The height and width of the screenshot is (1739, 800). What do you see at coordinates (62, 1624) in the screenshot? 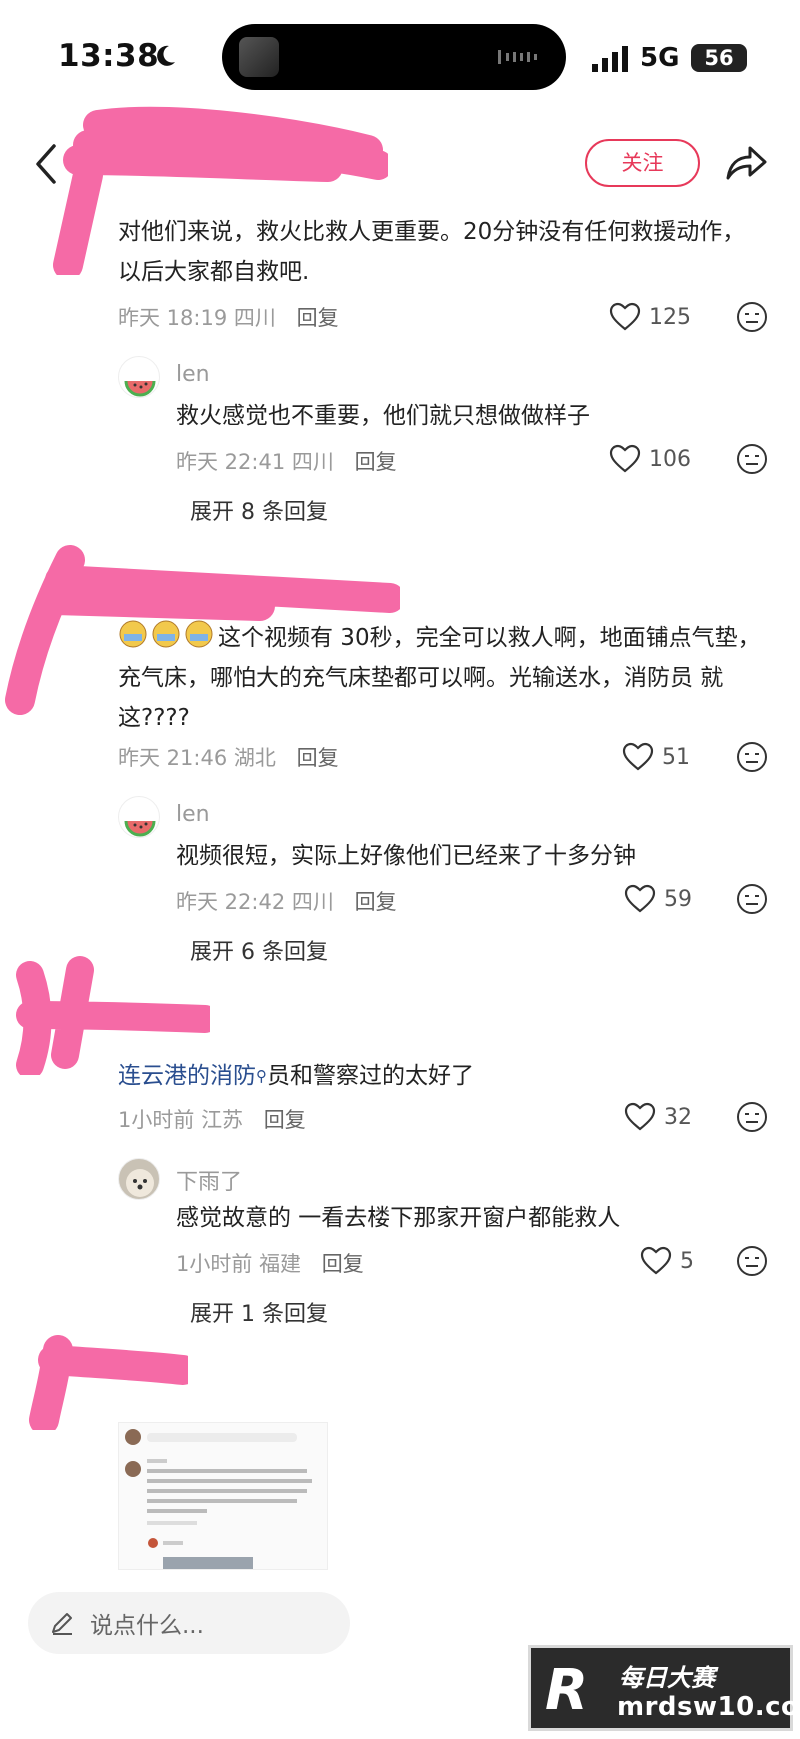
I see `pencil-icon` at bounding box center [62, 1624].